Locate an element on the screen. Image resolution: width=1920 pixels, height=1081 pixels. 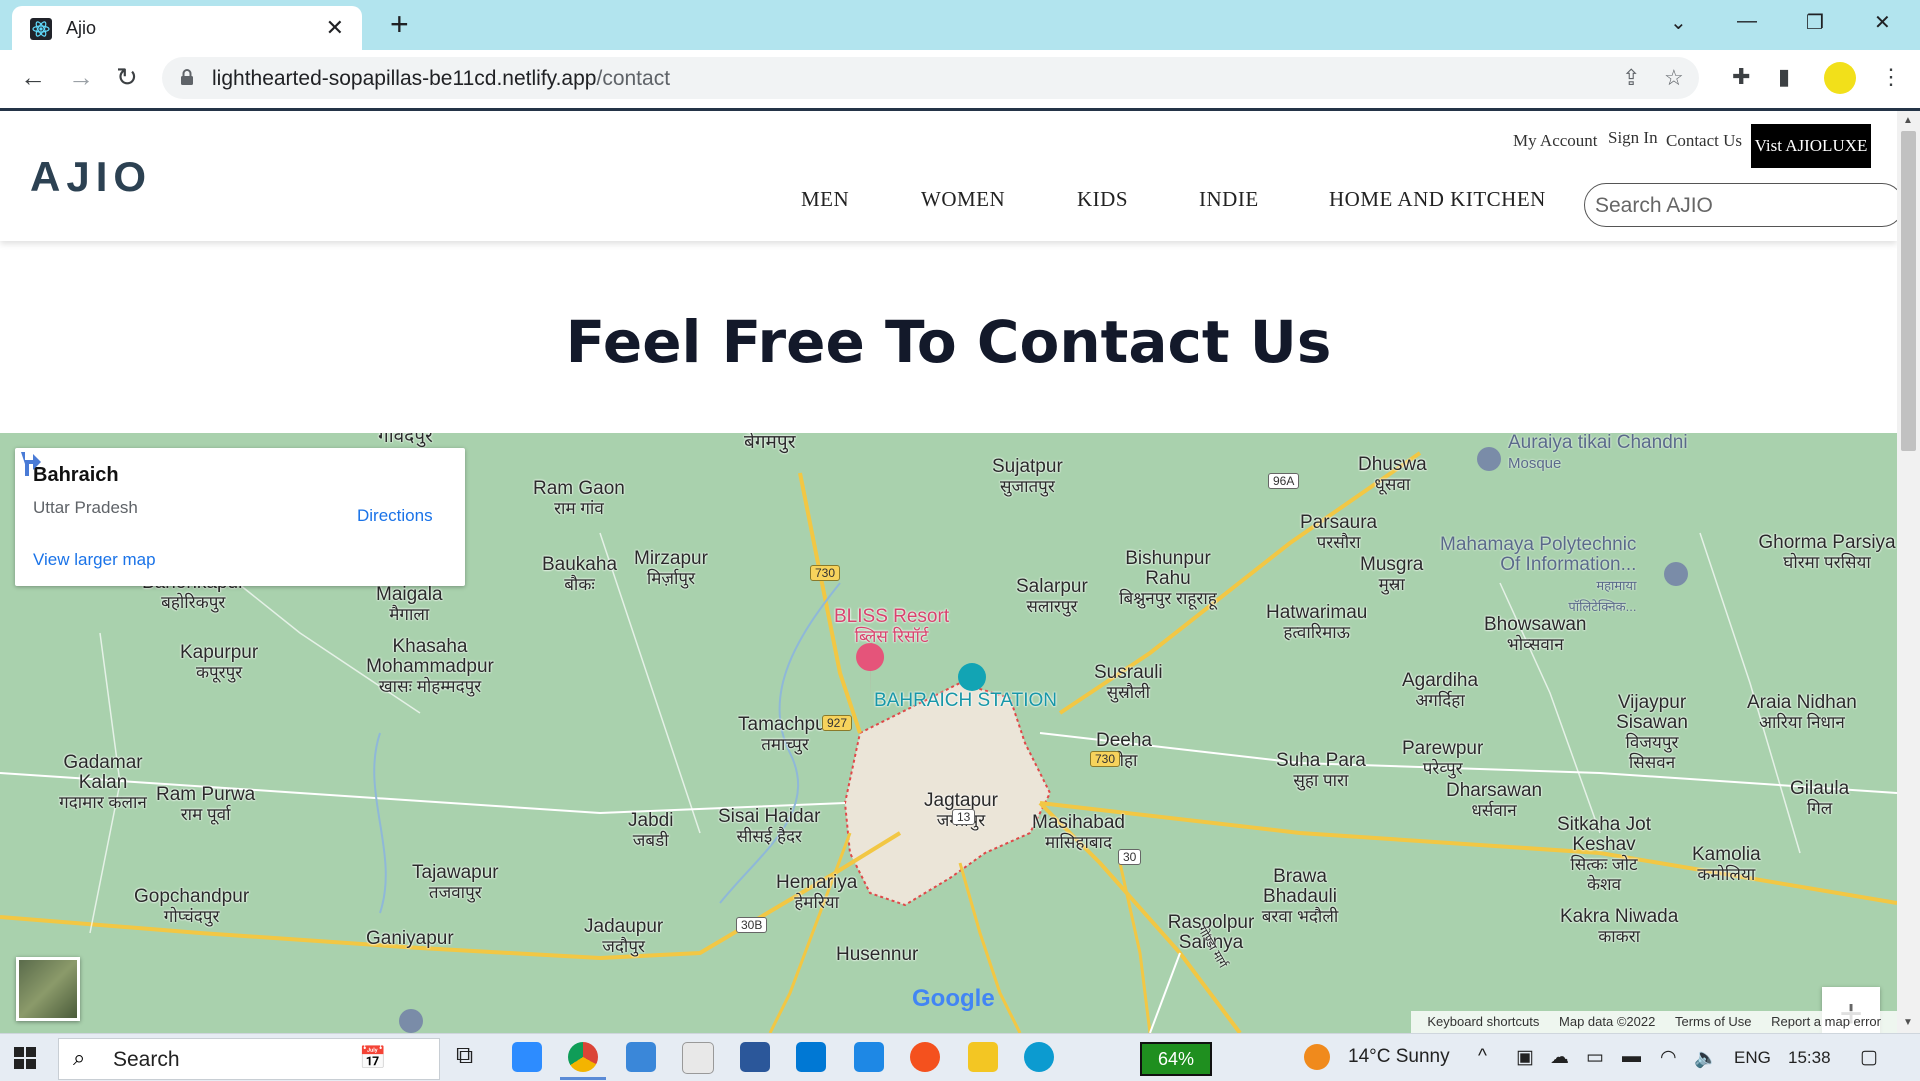
back-icon: ← is located at coordinates (33, 77).